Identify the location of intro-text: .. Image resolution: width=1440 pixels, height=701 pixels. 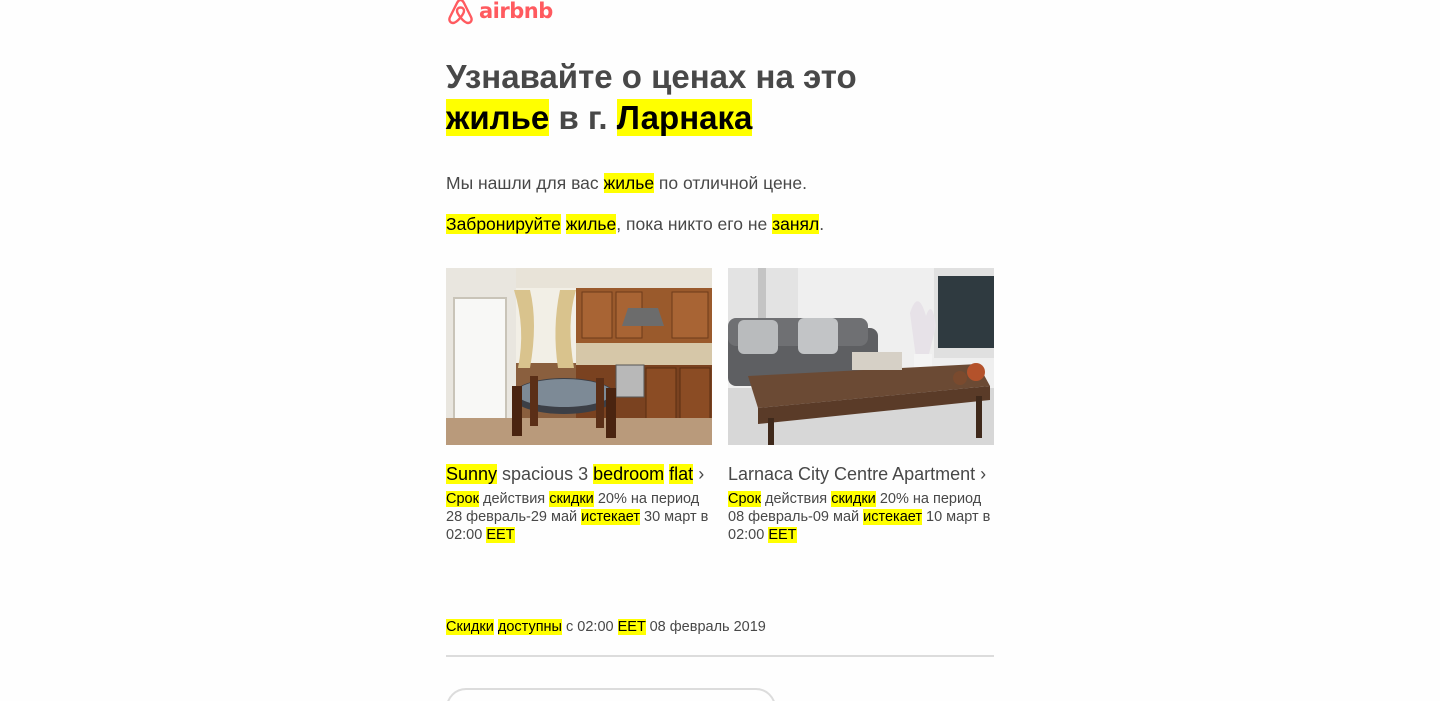
(822, 224).